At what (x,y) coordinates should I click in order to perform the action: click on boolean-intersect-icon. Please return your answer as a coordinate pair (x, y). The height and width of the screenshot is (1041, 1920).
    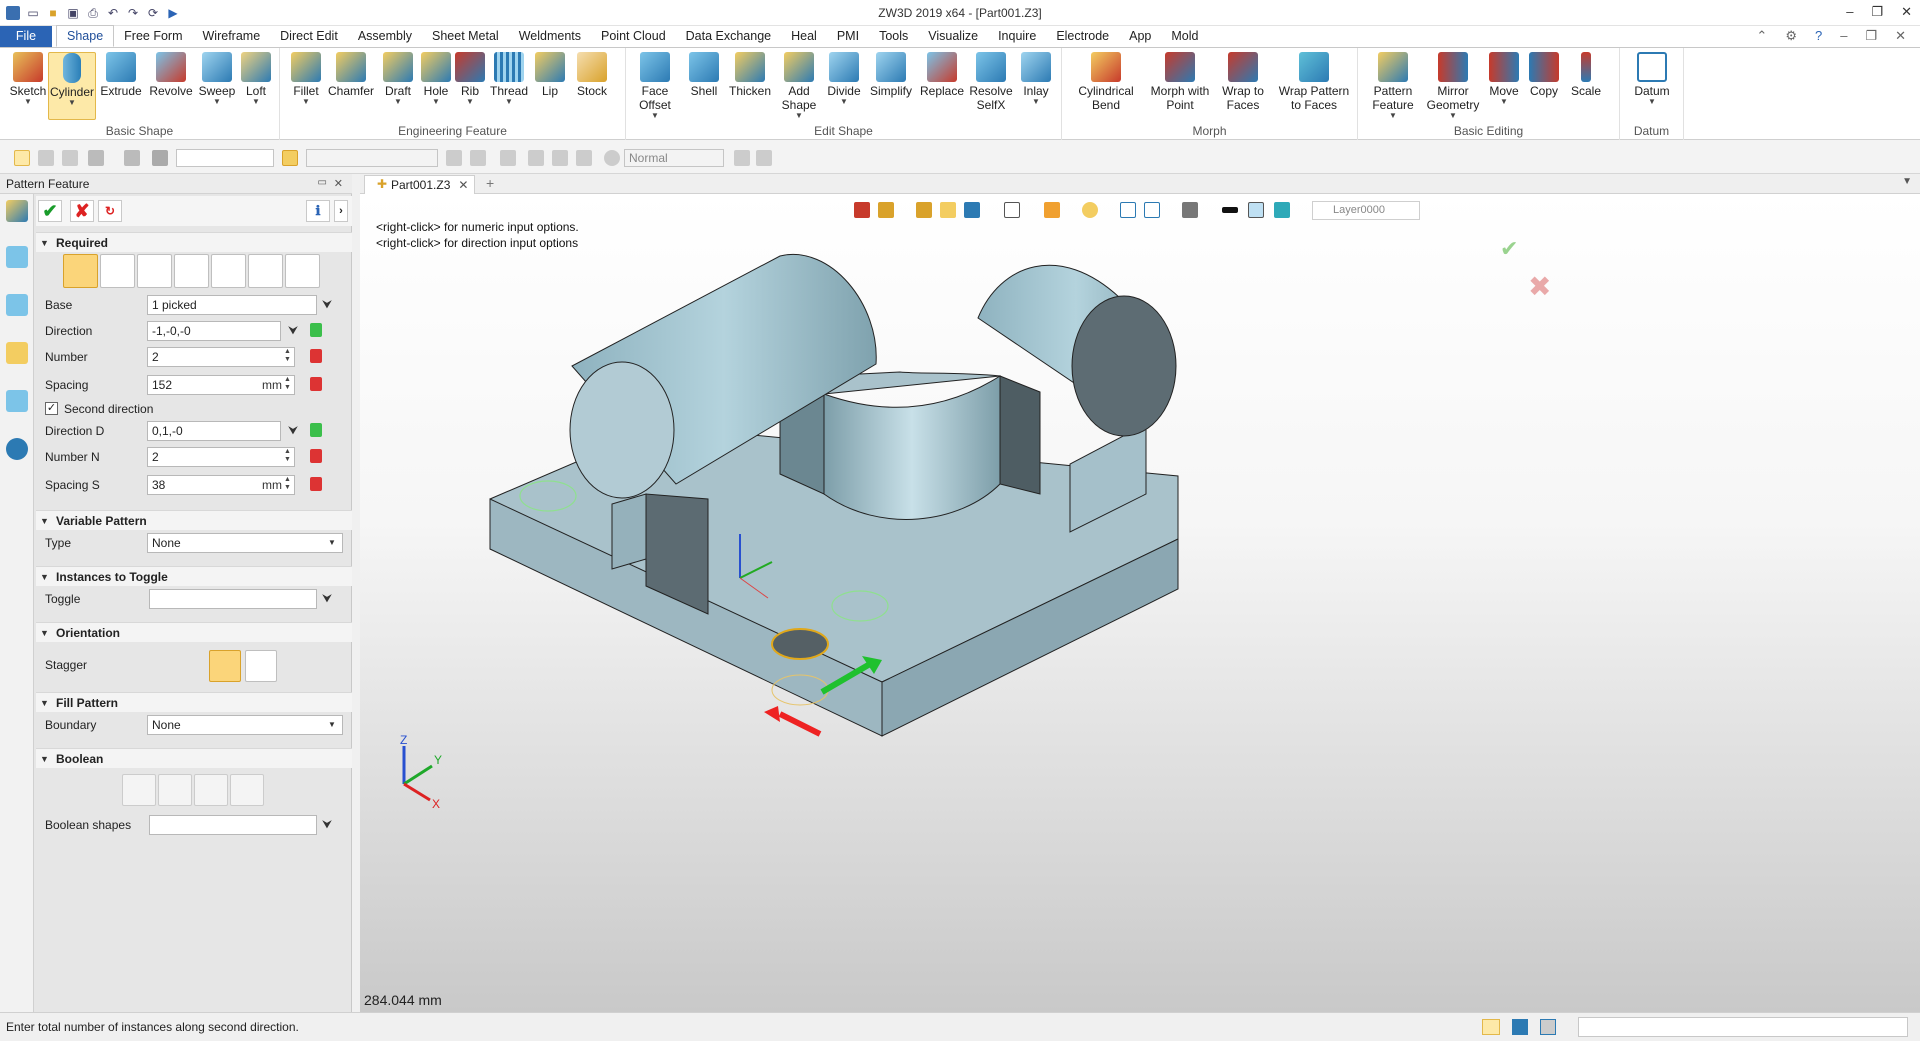
    Looking at the image, I should click on (247, 790).